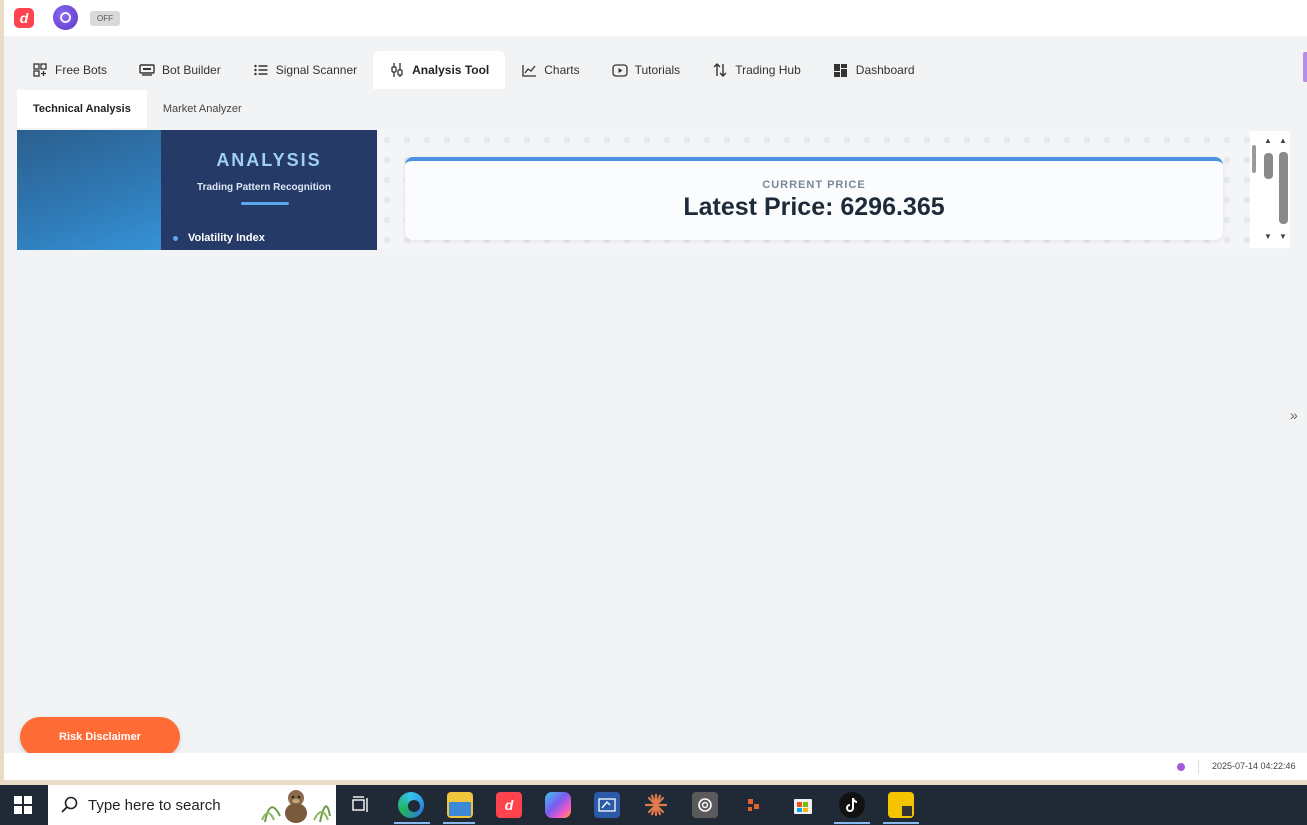 The width and height of the screenshot is (1307, 825). Describe the element at coordinates (100, 737) in the screenshot. I see `risk-disclaimer-button: Risk Disclaimer` at that location.